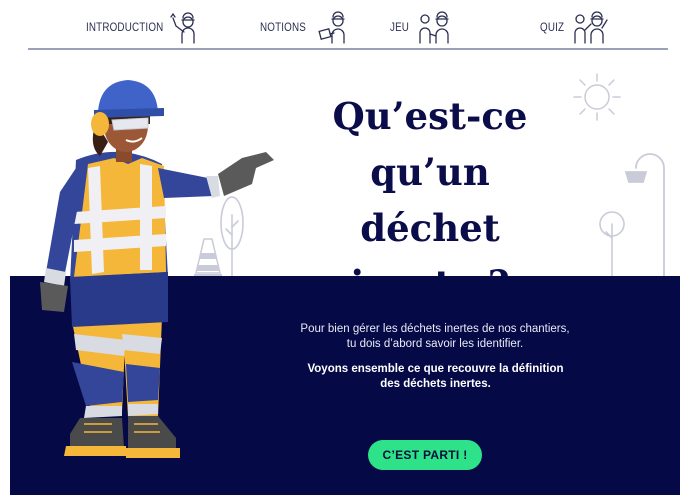  I want to click on nav-item-jeu: JEU, so click(419, 27).